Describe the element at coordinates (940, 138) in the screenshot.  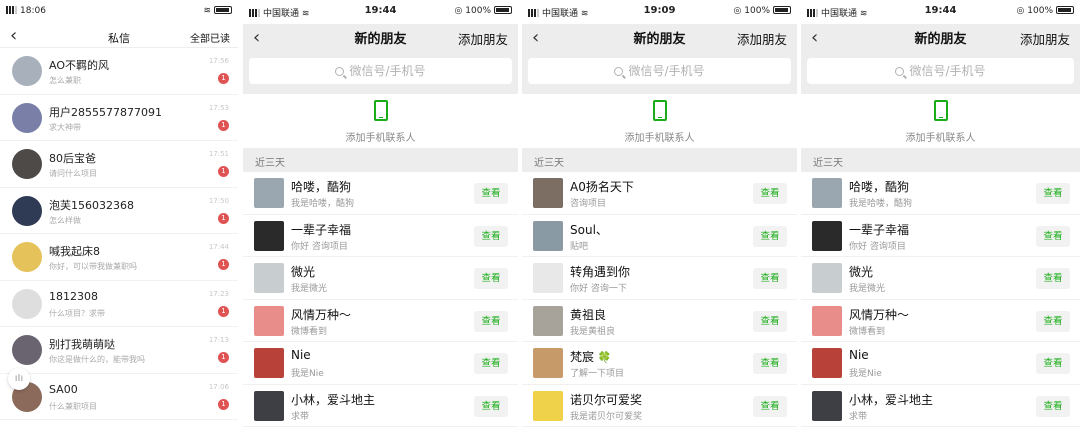
I see `add-contacts-label: 添加手机联系人` at that location.